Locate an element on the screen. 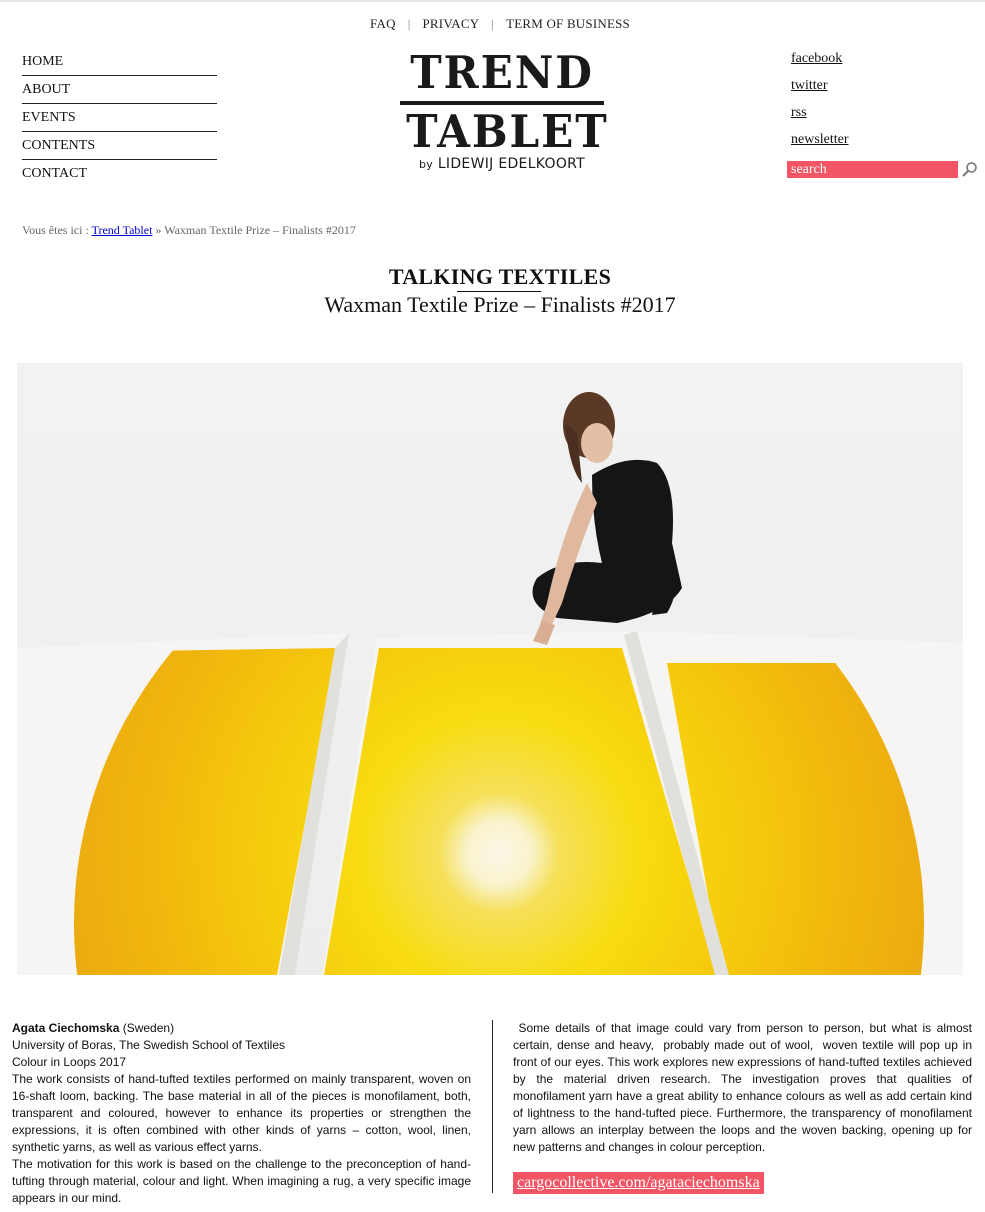  nav-item-about: ABOUT is located at coordinates (119, 90).